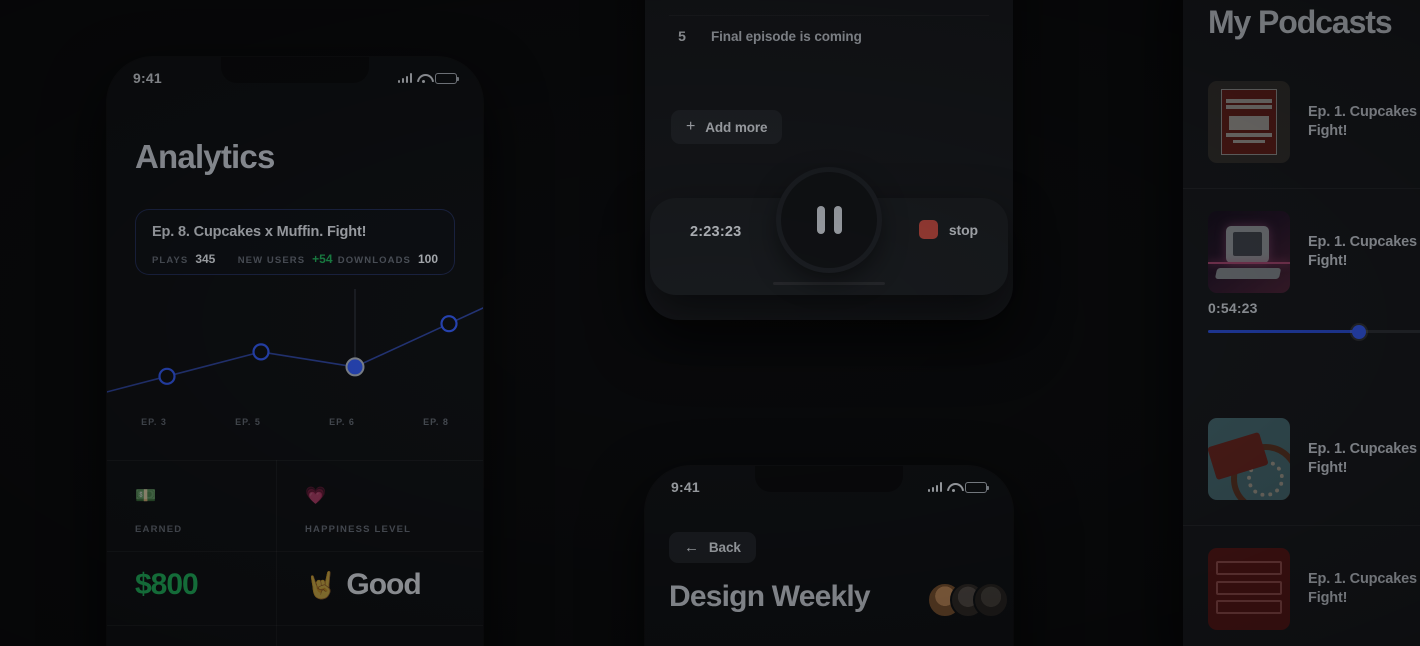  What do you see at coordinates (963, 229) in the screenshot?
I see `stop-label: stop` at bounding box center [963, 229].